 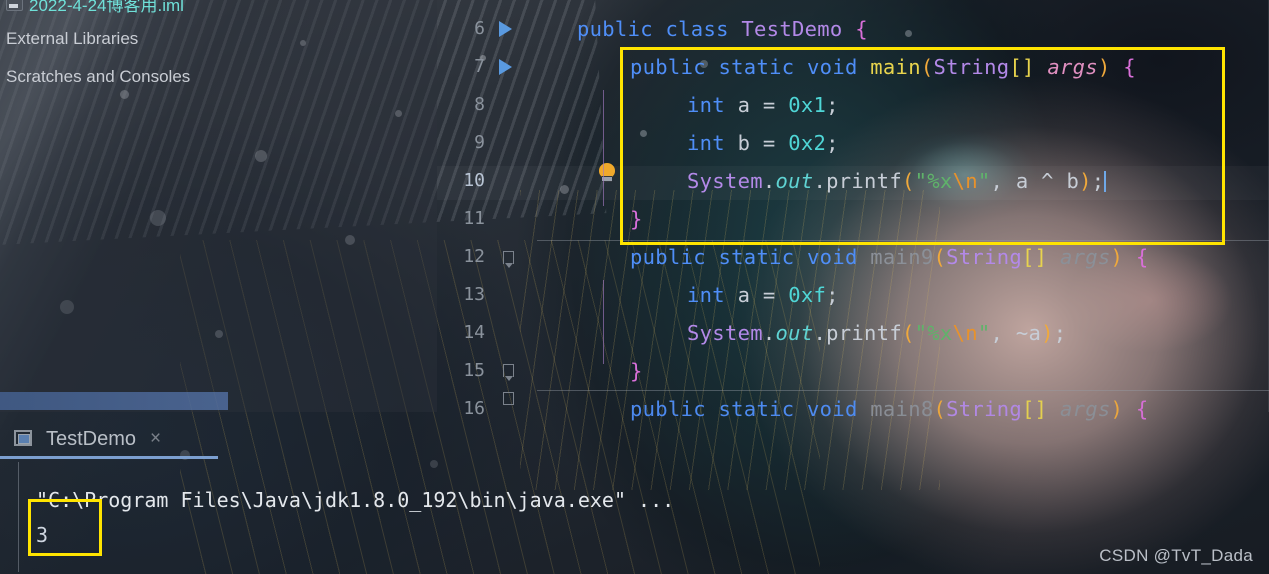 I want to click on code-line-15: }, so click(x=636, y=371).